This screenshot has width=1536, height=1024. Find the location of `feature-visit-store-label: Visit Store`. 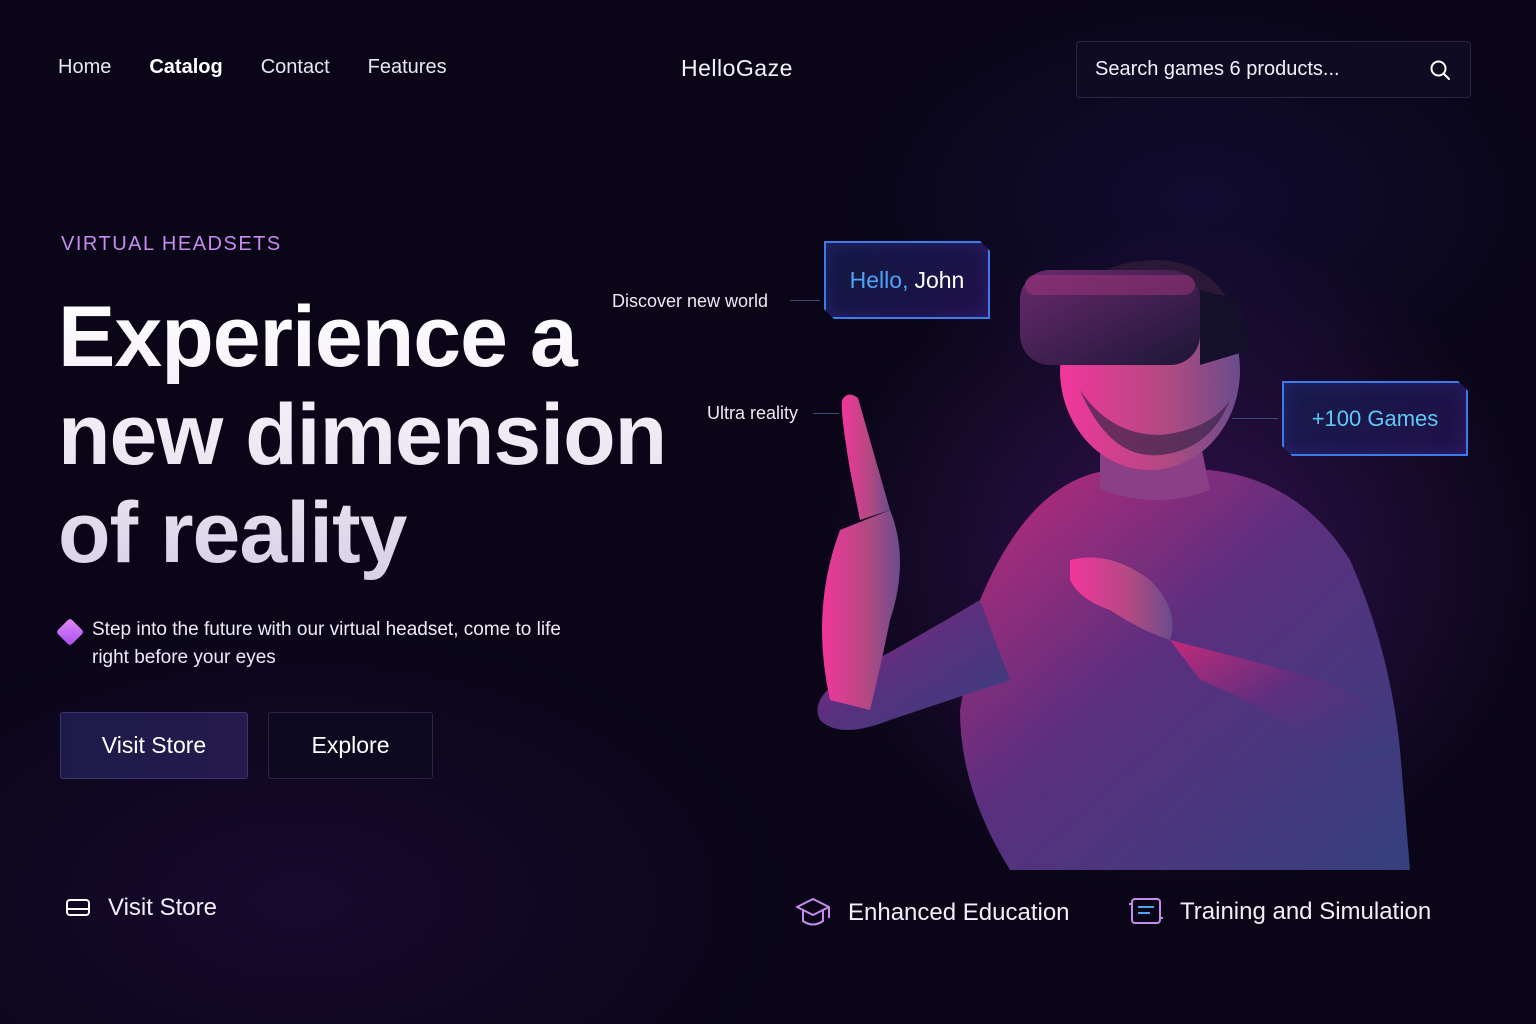

feature-visit-store-label: Visit Store is located at coordinates (162, 907).